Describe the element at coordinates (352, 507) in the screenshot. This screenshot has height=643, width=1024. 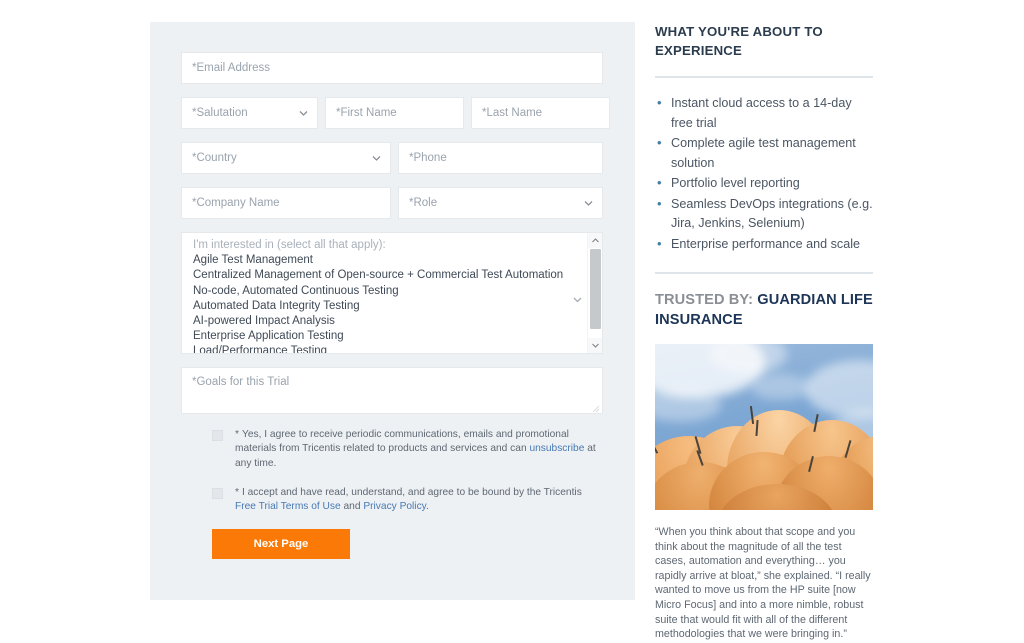
I see `consent-text-part-2: and` at that location.